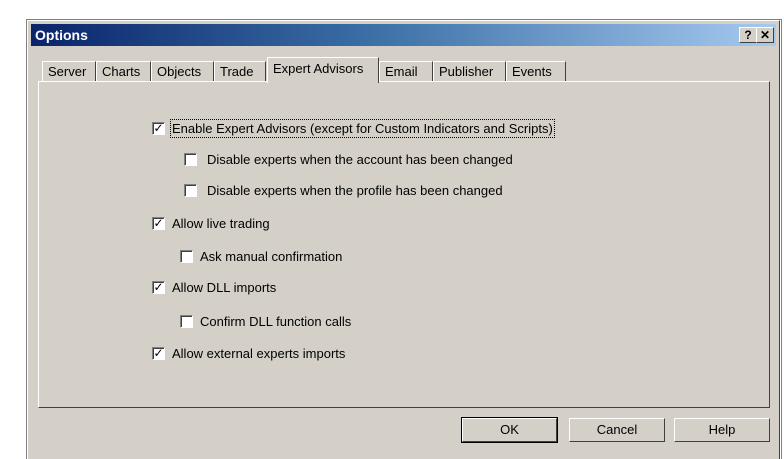 This screenshot has width=784, height=459. I want to click on tab-expert-advisors: Expert Advisors, so click(323, 70).